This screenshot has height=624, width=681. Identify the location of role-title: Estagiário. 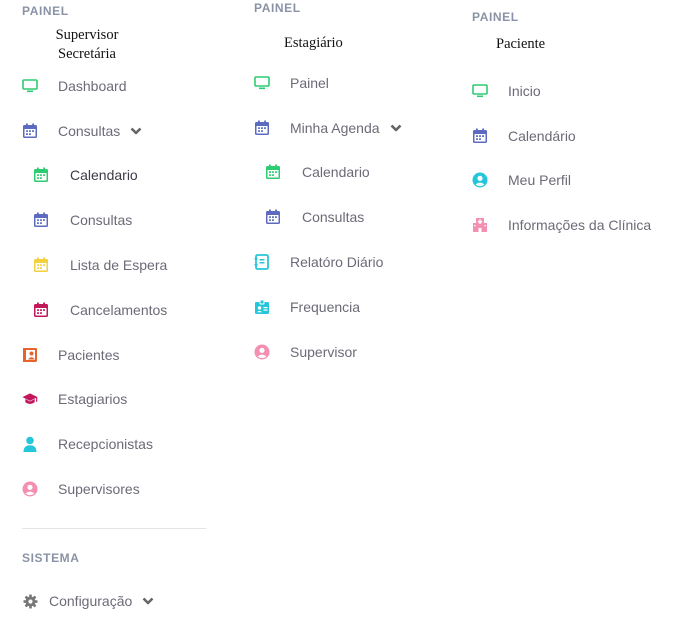
(313, 43).